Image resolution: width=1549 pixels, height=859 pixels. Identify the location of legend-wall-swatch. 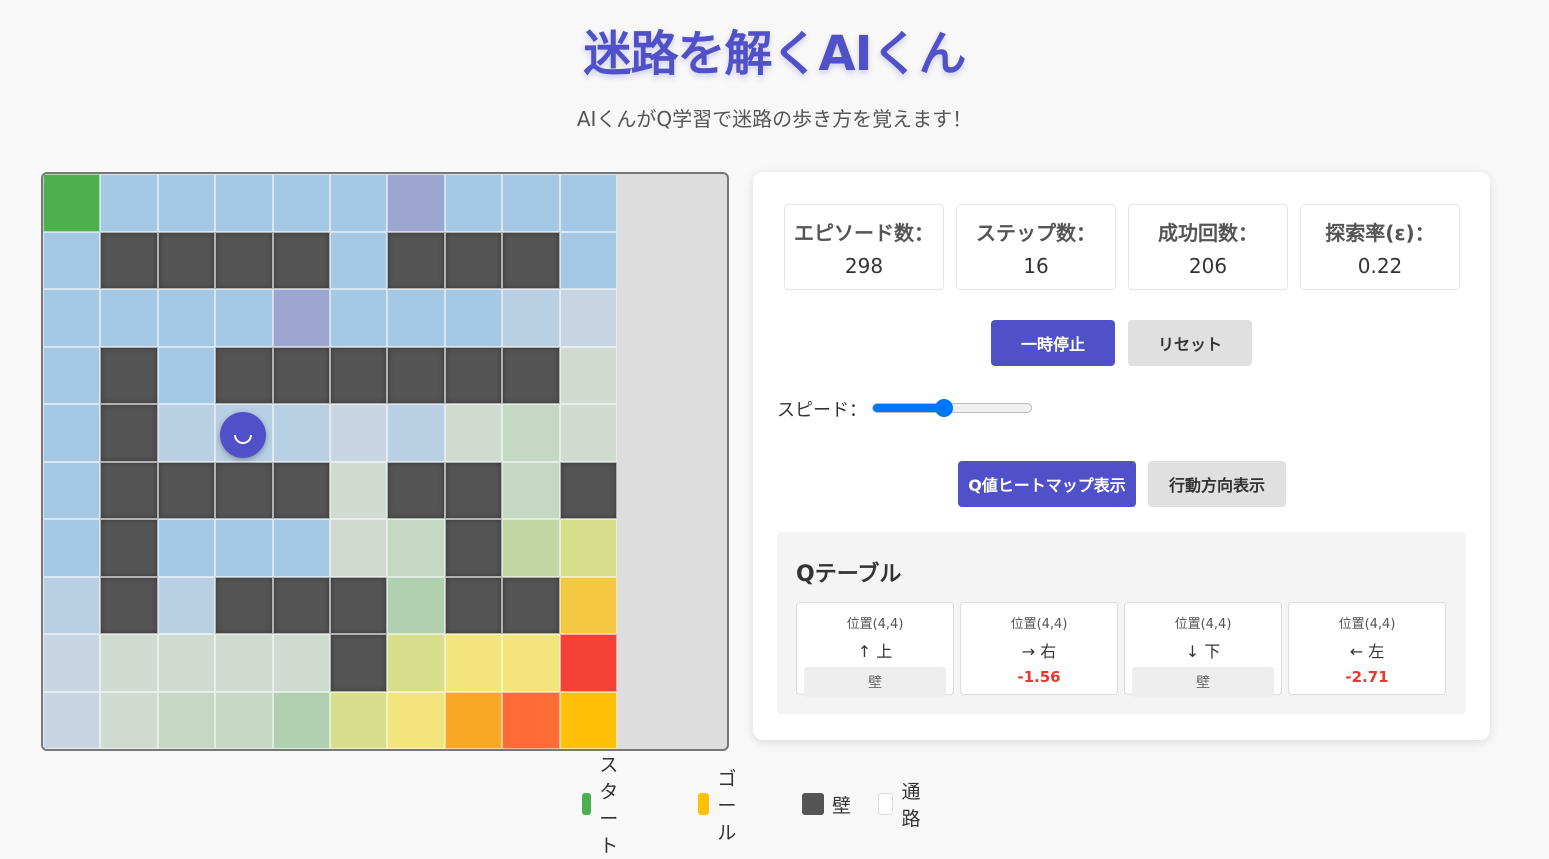
(813, 804).